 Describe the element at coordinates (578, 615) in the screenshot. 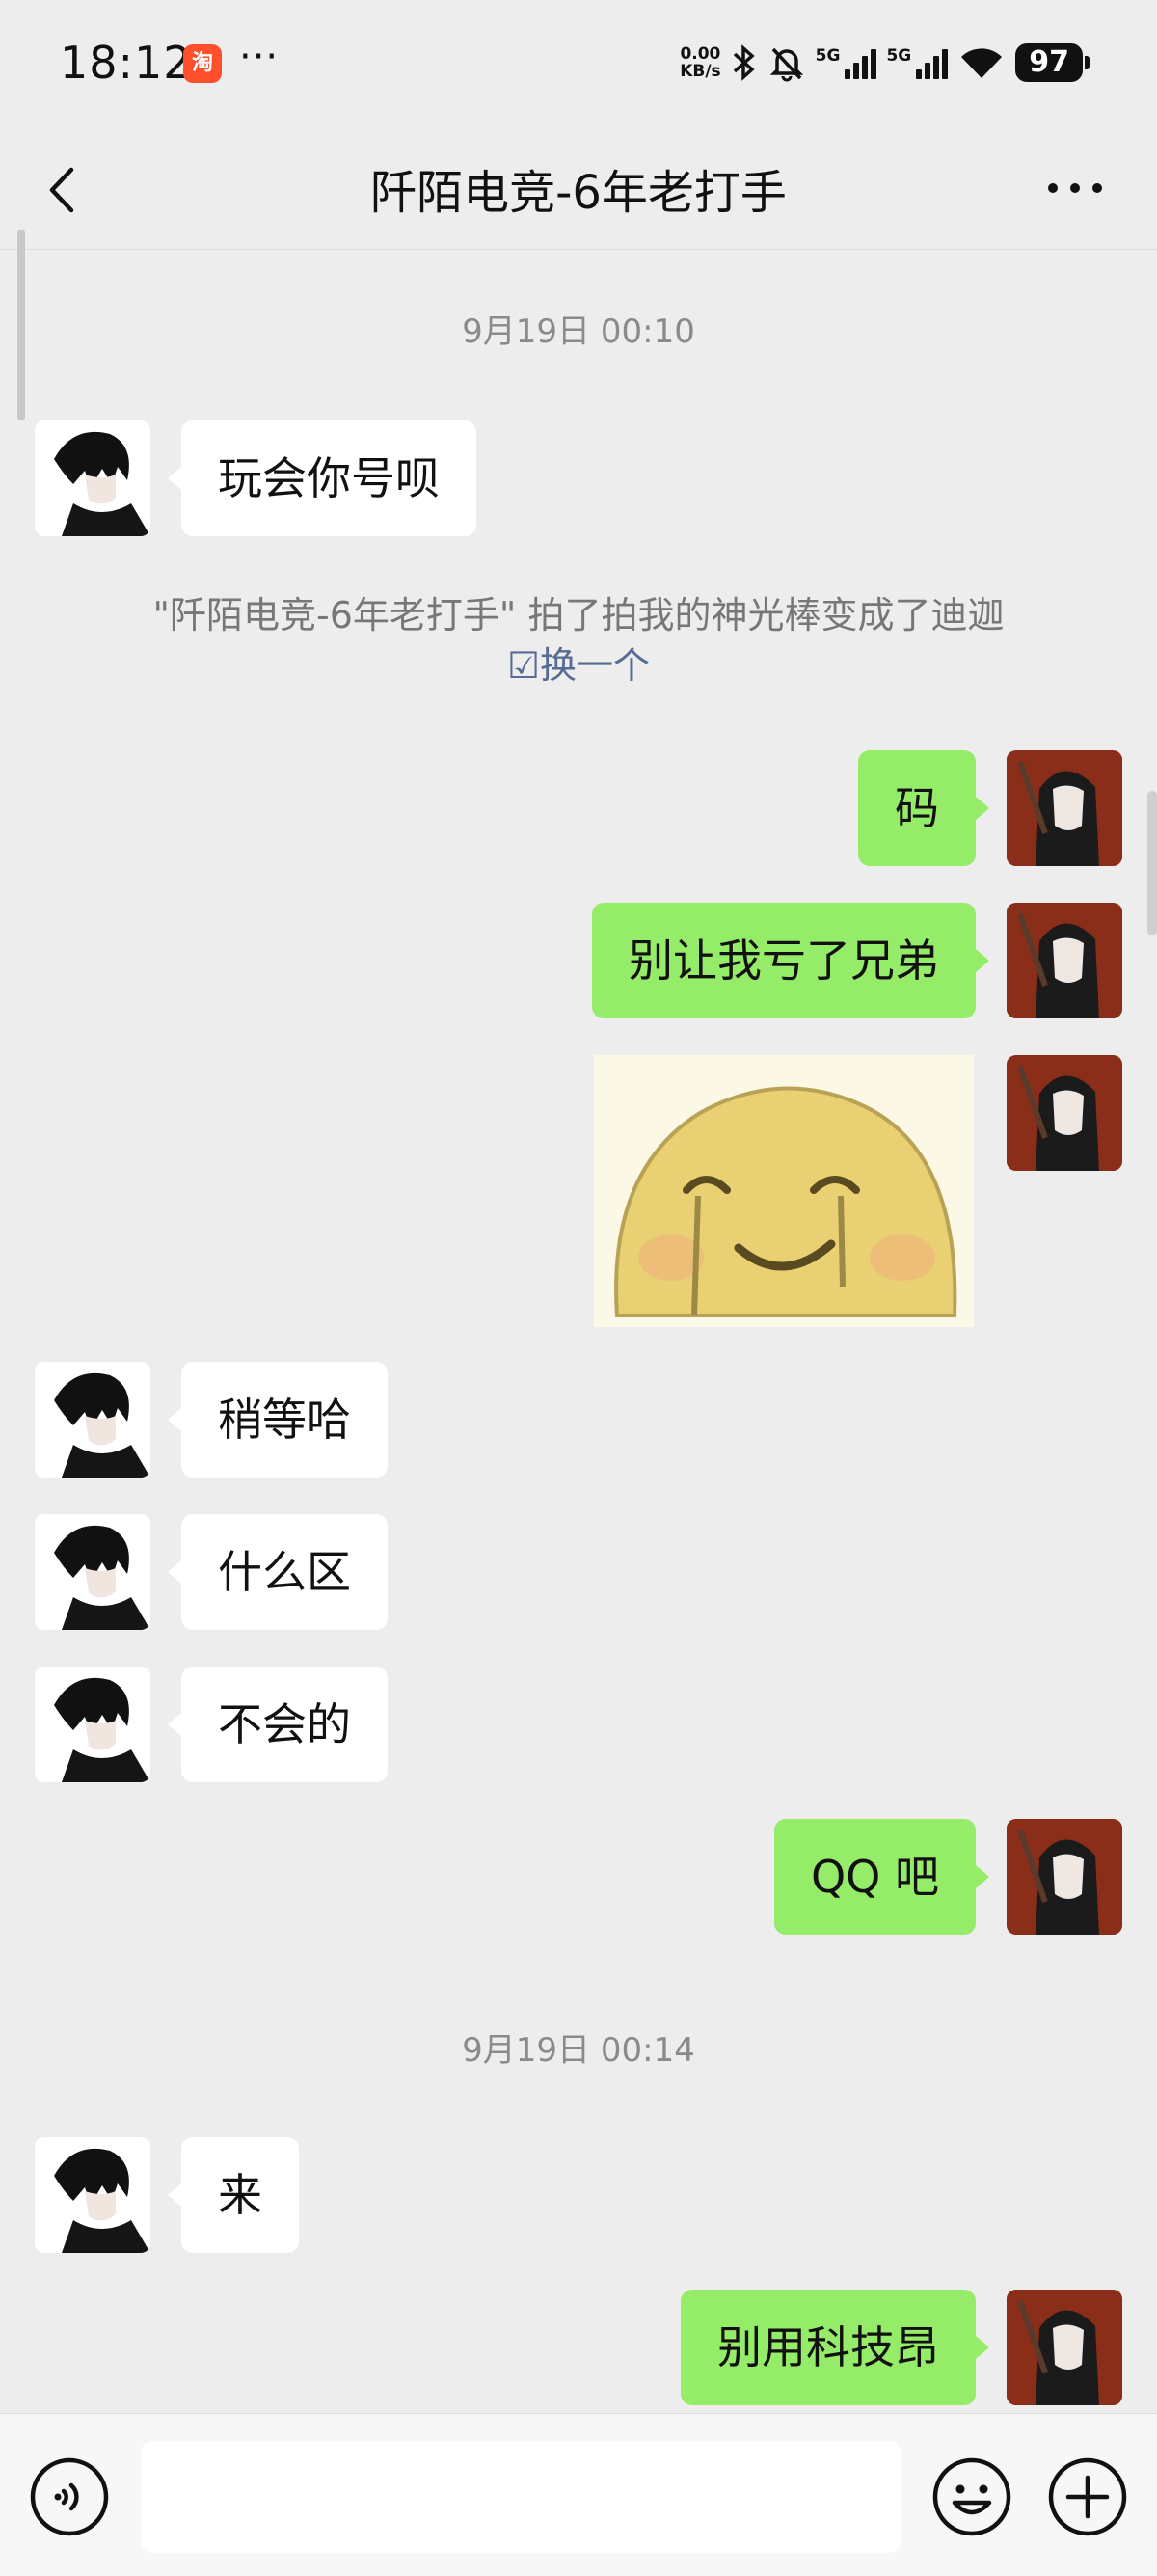

I see `pat-notice: "阡陌电竞-6年老打手" 拍了拍我的神光棒变成了迪迦` at that location.